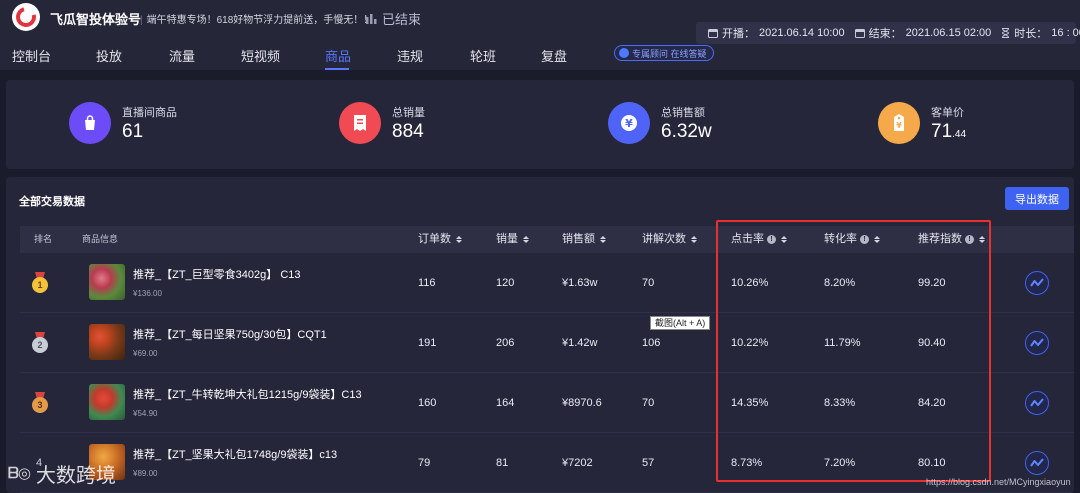 This screenshot has height=493, width=1080. I want to click on tab-shifts: 轮班, so click(483, 55).